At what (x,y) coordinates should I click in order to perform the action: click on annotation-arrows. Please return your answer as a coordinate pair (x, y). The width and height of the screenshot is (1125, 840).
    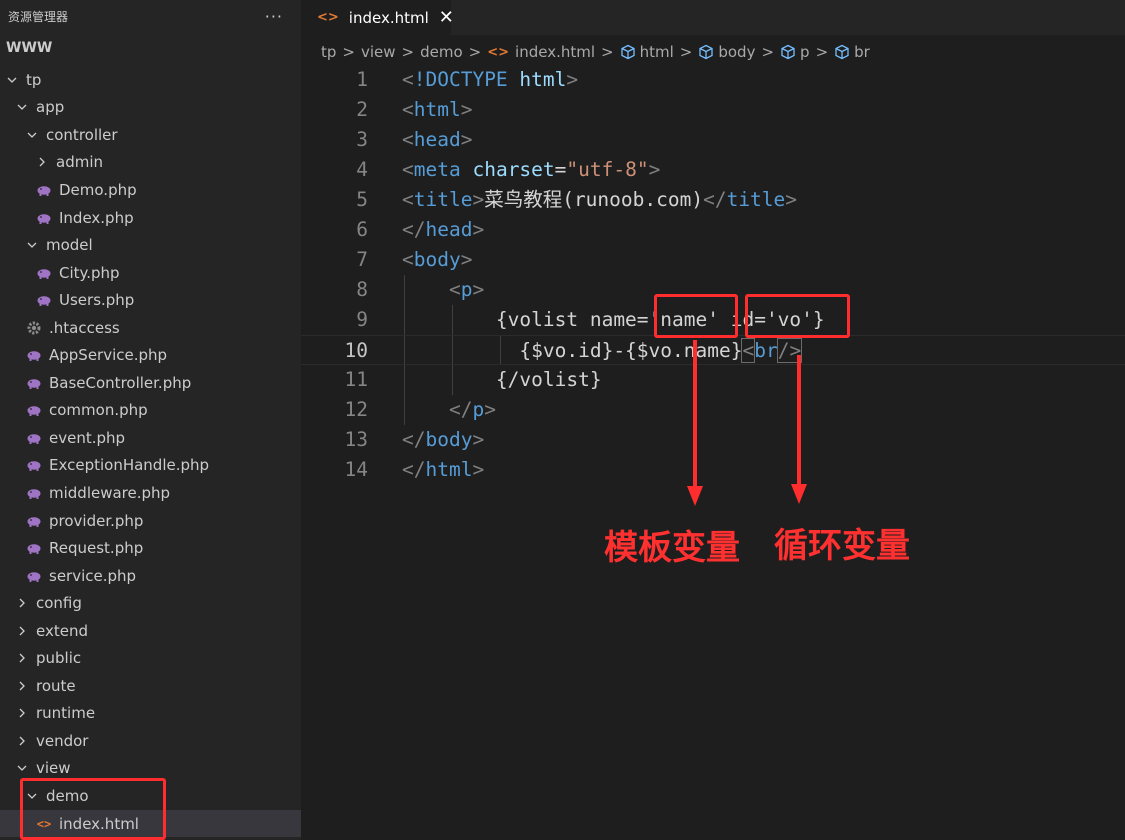
    Looking at the image, I should click on (747, 423).